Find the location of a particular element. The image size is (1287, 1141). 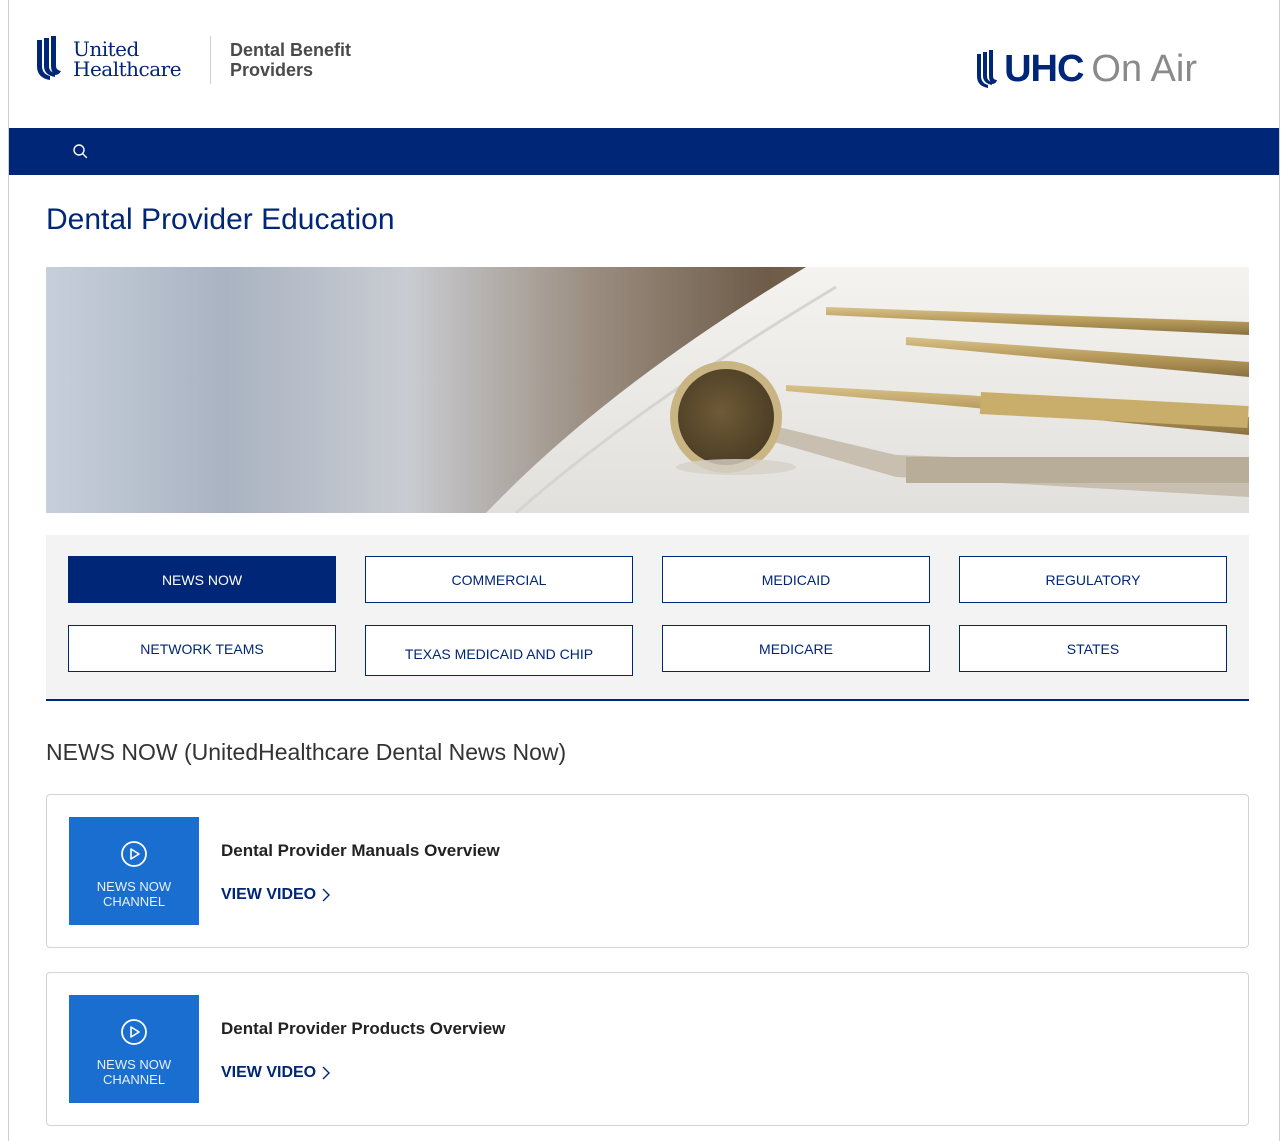

video-title: Dental Provider Products Overview is located at coordinates (363, 1028).